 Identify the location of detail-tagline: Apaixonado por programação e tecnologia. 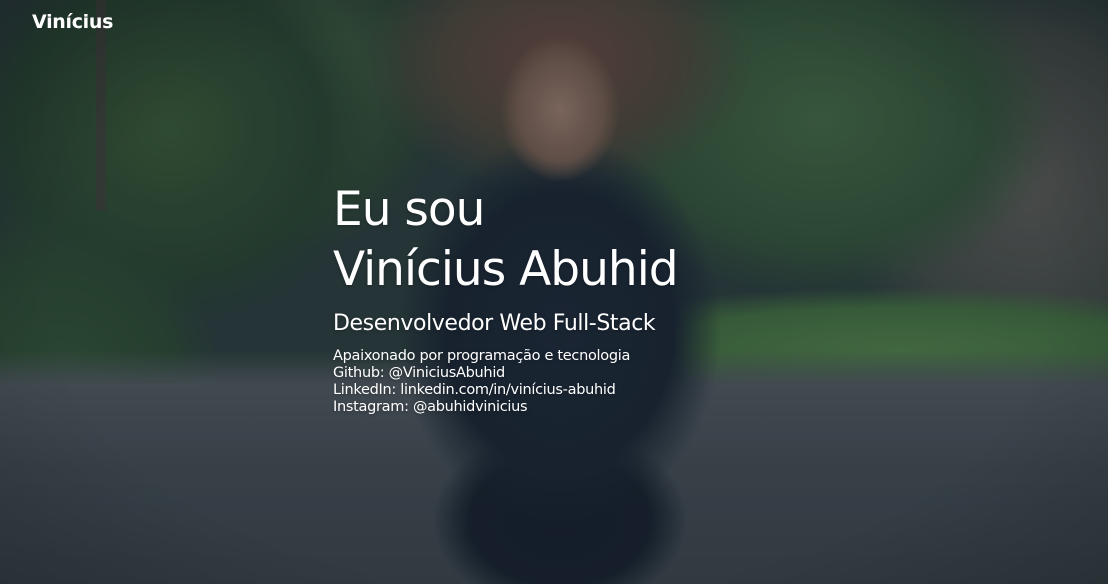
(482, 356).